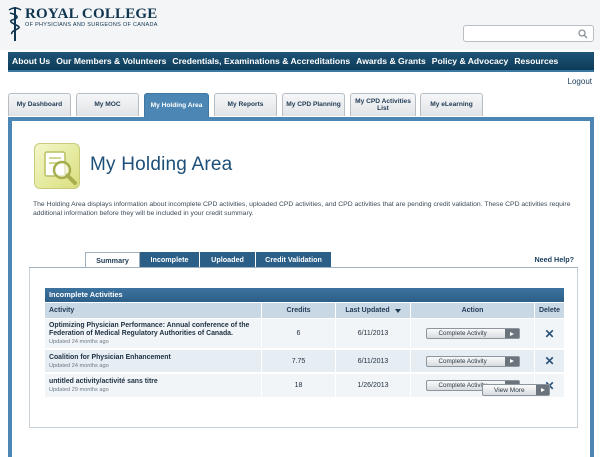 Image resolution: width=600 pixels, height=457 pixels. What do you see at coordinates (57, 166) in the screenshot?
I see `magnifier-document-icon` at bounding box center [57, 166].